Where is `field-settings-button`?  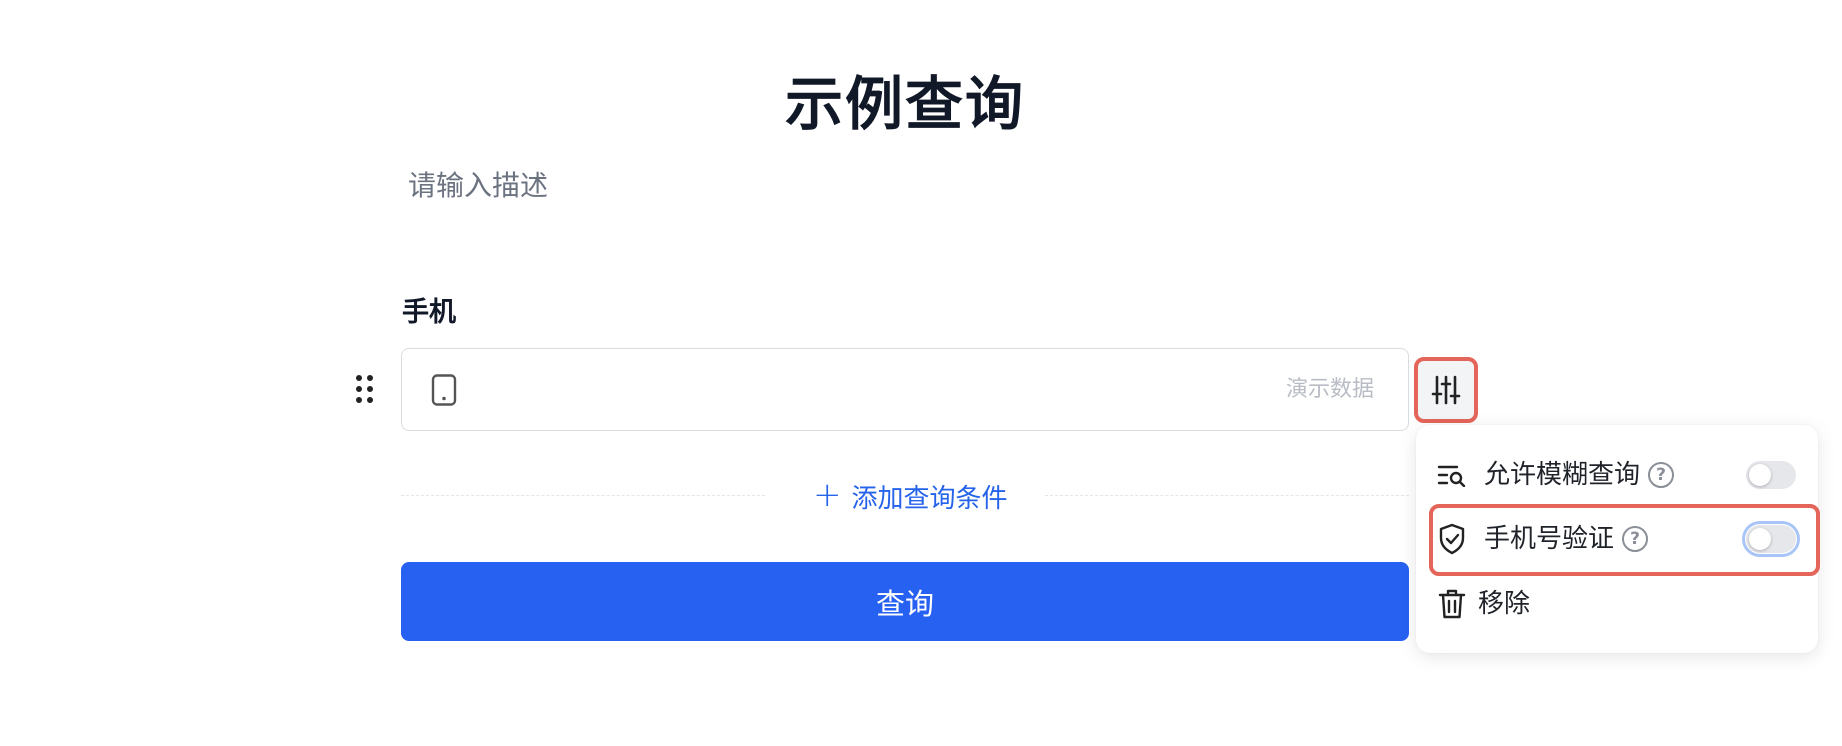 field-settings-button is located at coordinates (1446, 390).